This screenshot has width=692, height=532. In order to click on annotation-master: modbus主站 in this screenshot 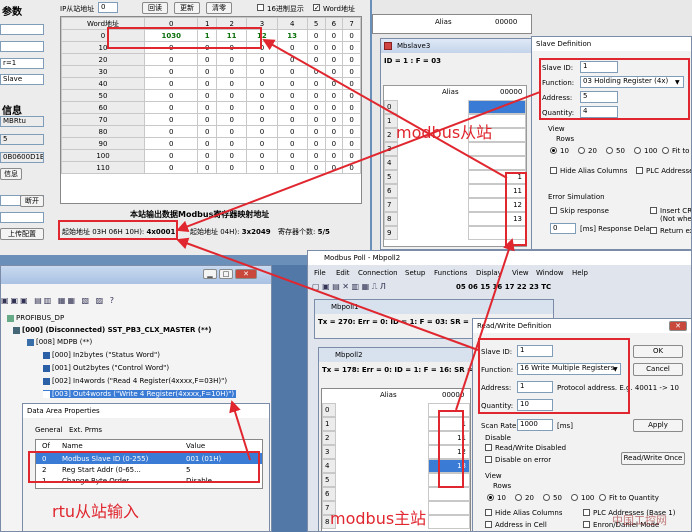, I will do `click(378, 518)`.